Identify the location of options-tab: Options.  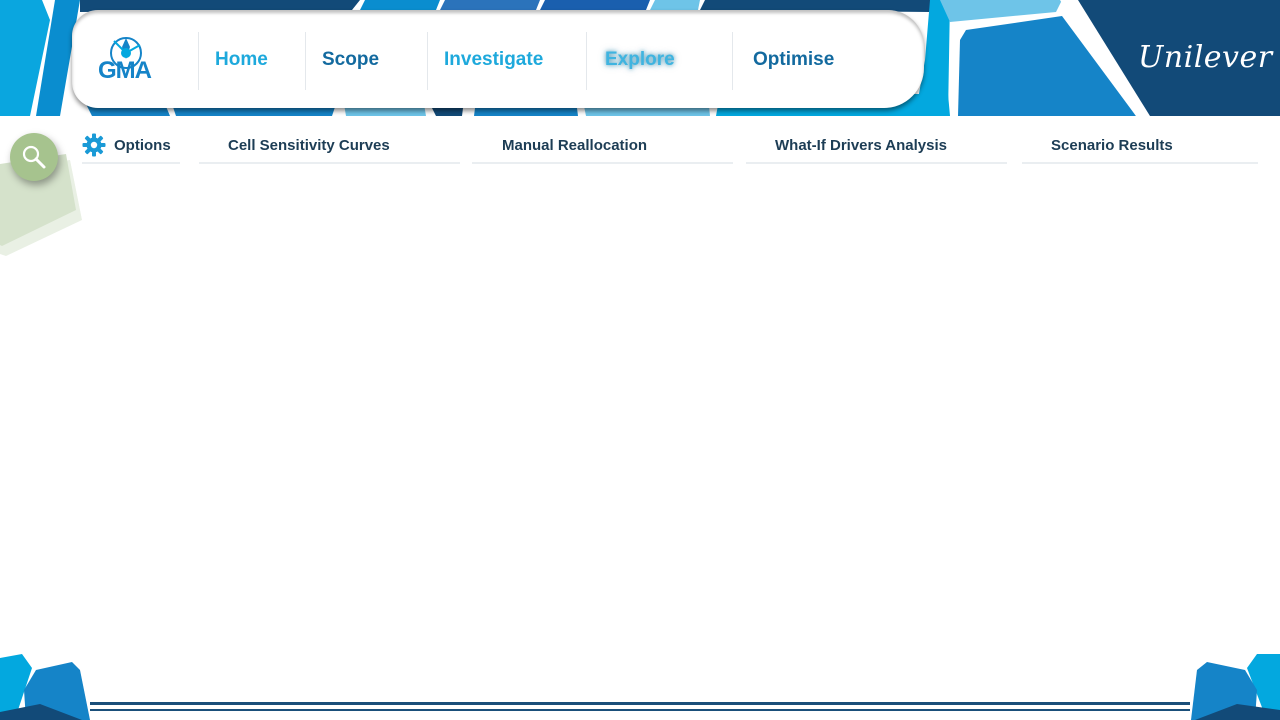
(131, 146).